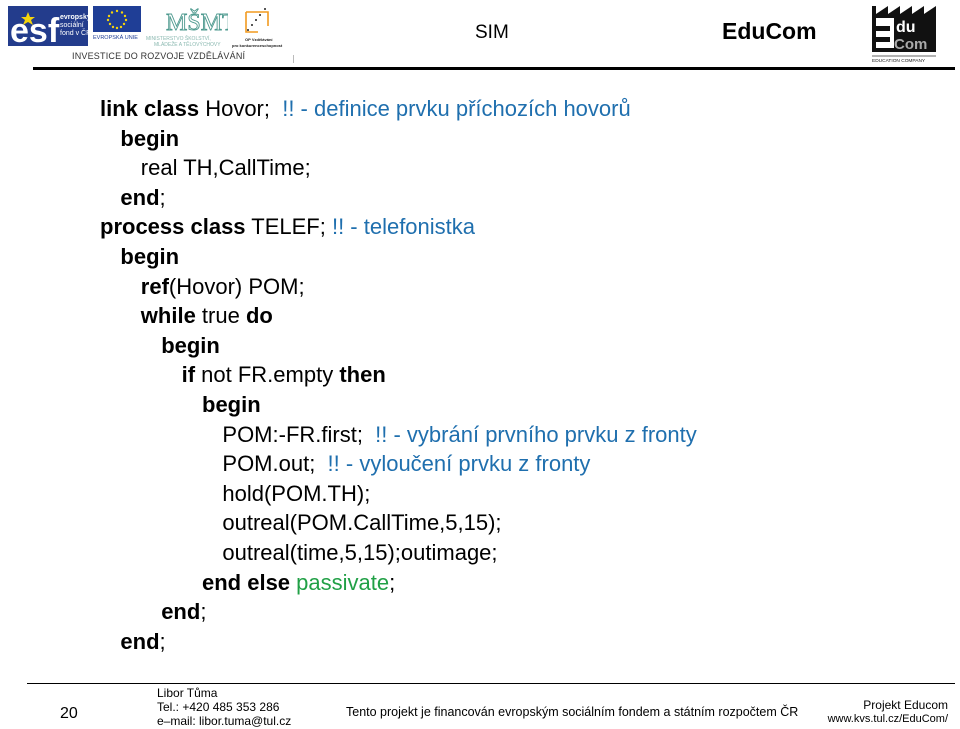 The height and width of the screenshot is (729, 960). Describe the element at coordinates (218, 707) in the screenshot. I see `author-phone: Tel.: +420 485 353 286` at that location.